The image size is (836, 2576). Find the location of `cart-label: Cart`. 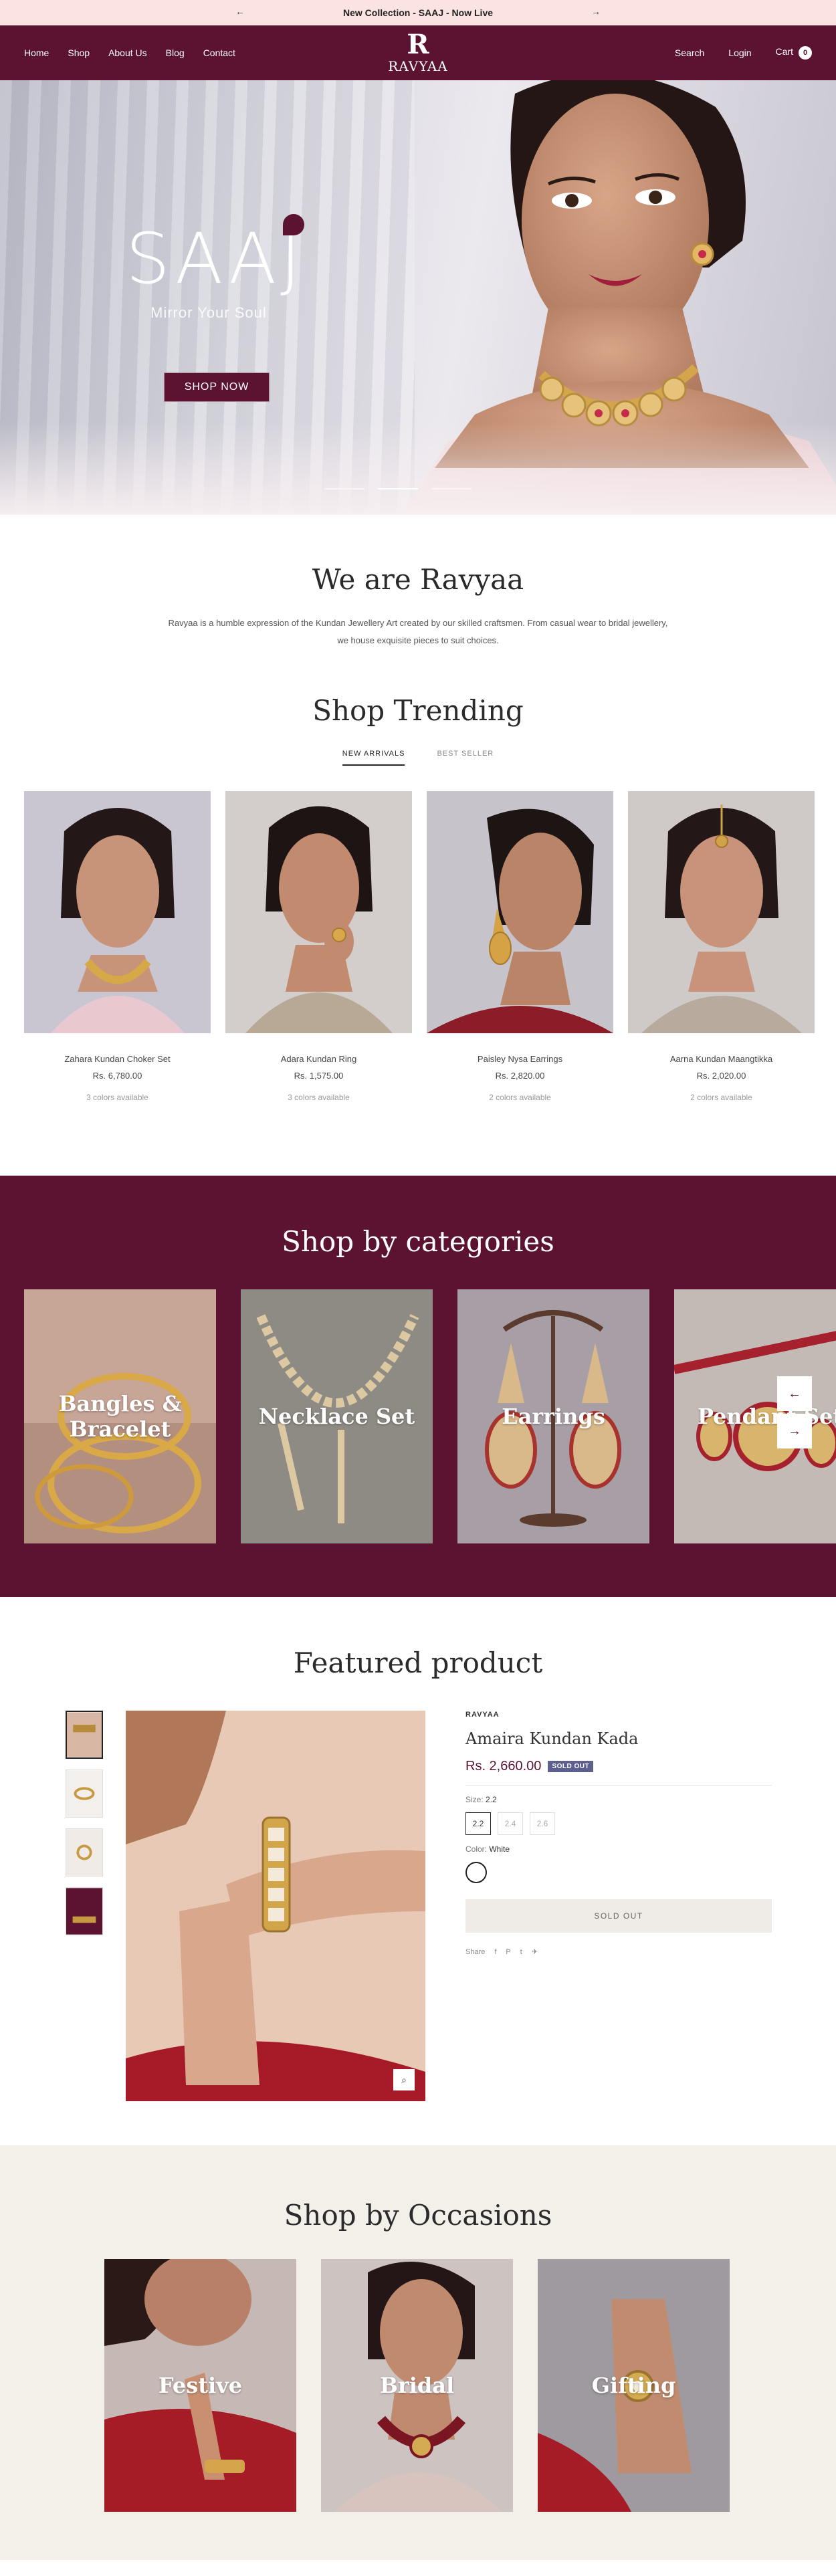

cart-label: Cart is located at coordinates (784, 51).